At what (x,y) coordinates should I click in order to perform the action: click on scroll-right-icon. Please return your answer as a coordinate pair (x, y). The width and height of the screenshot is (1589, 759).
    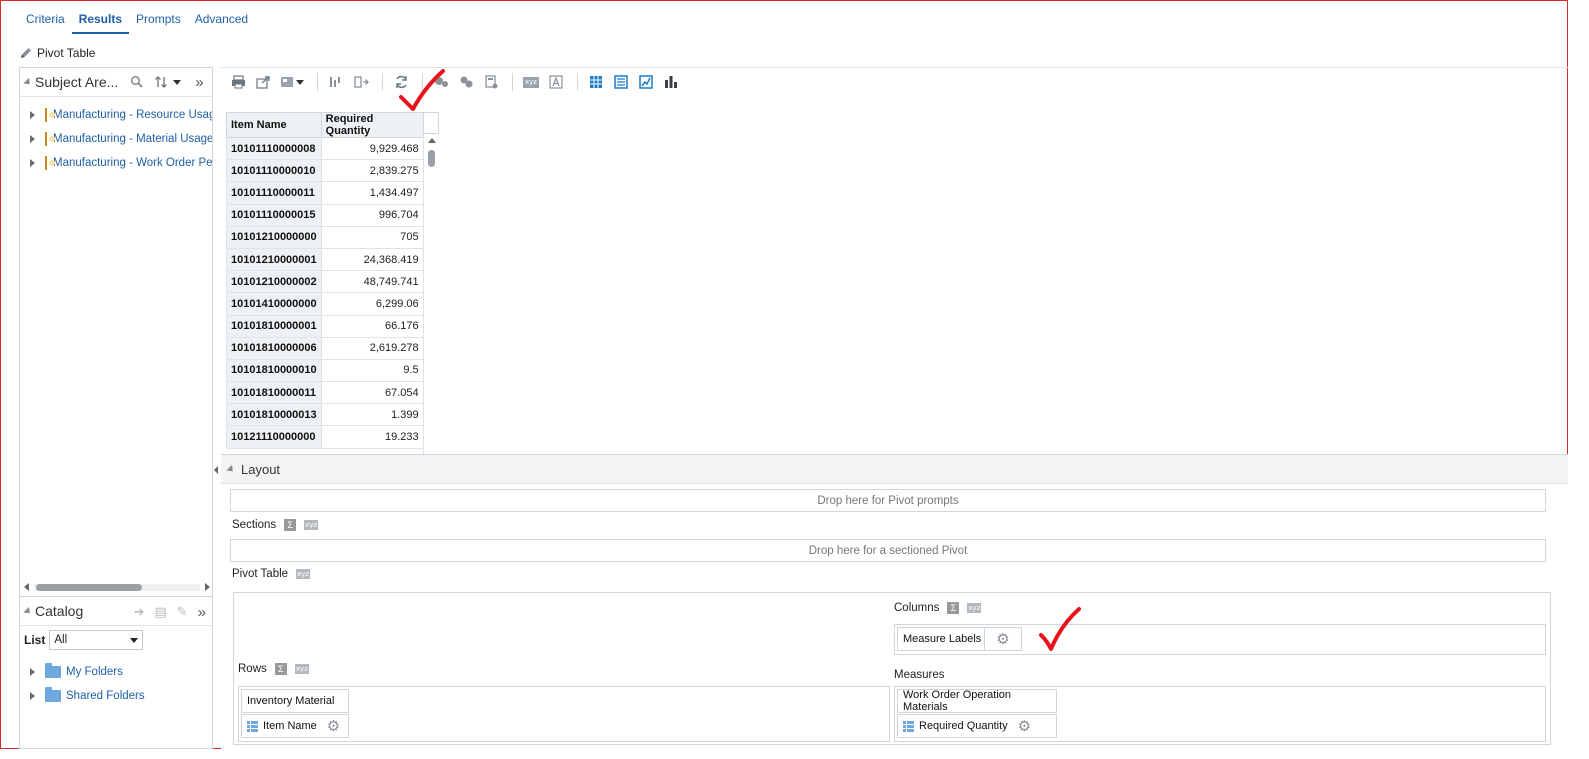
    Looking at the image, I should click on (207, 587).